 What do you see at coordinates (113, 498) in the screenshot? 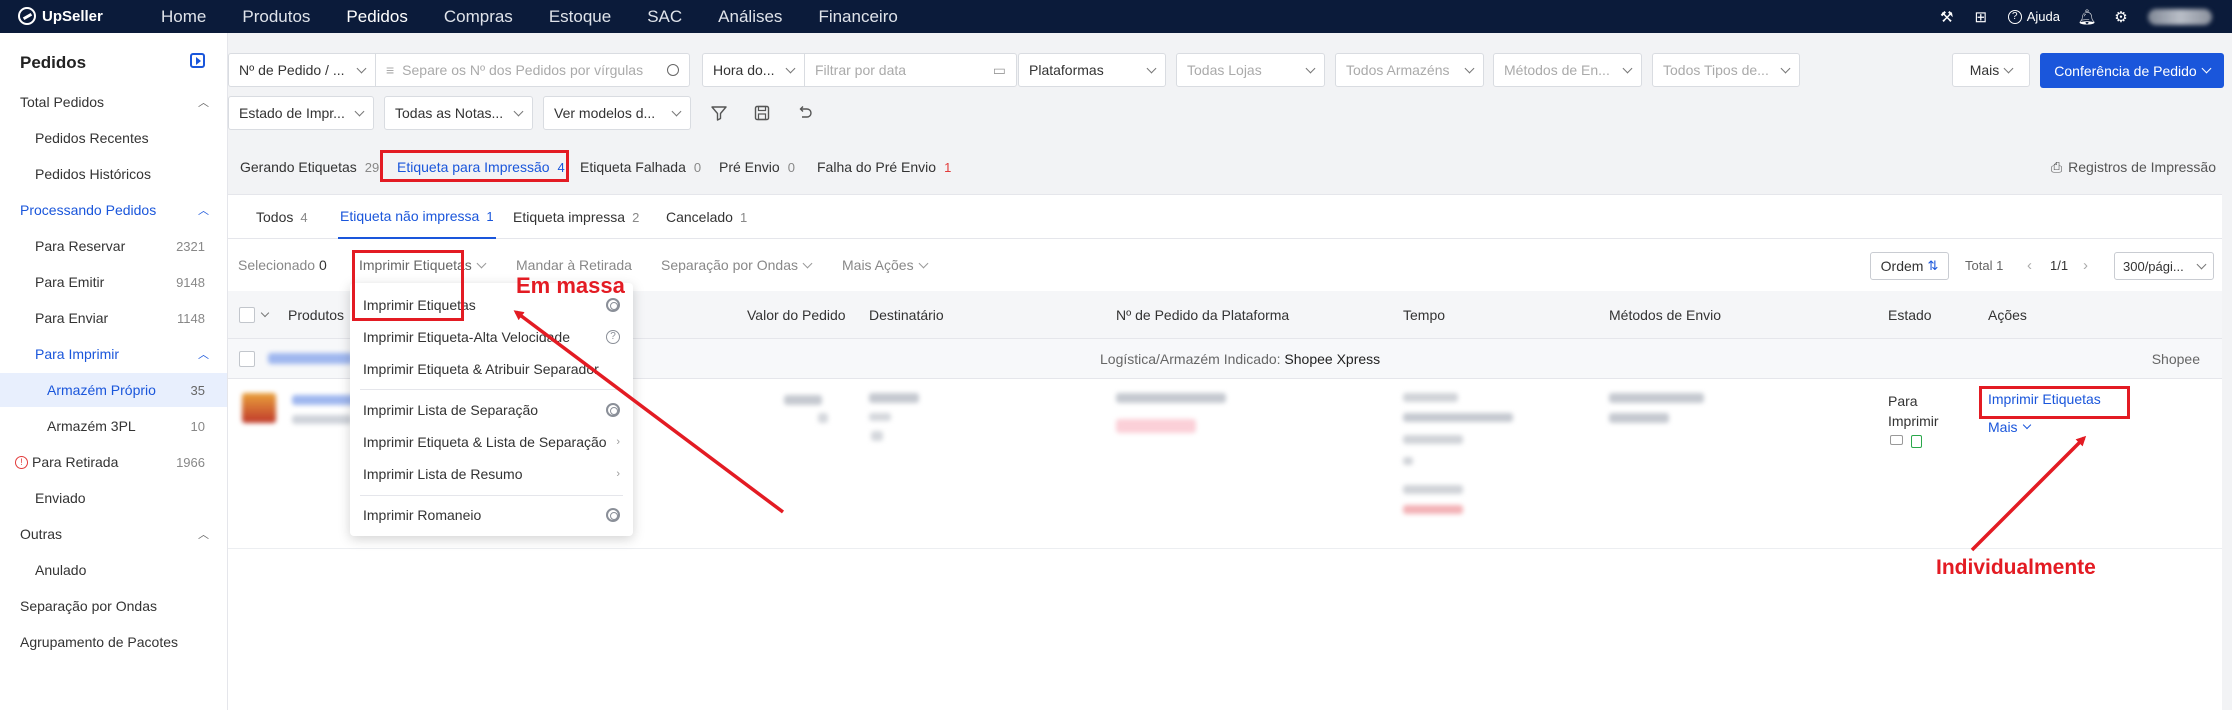
I see `sidebar-item-enviado: Enviado` at bounding box center [113, 498].